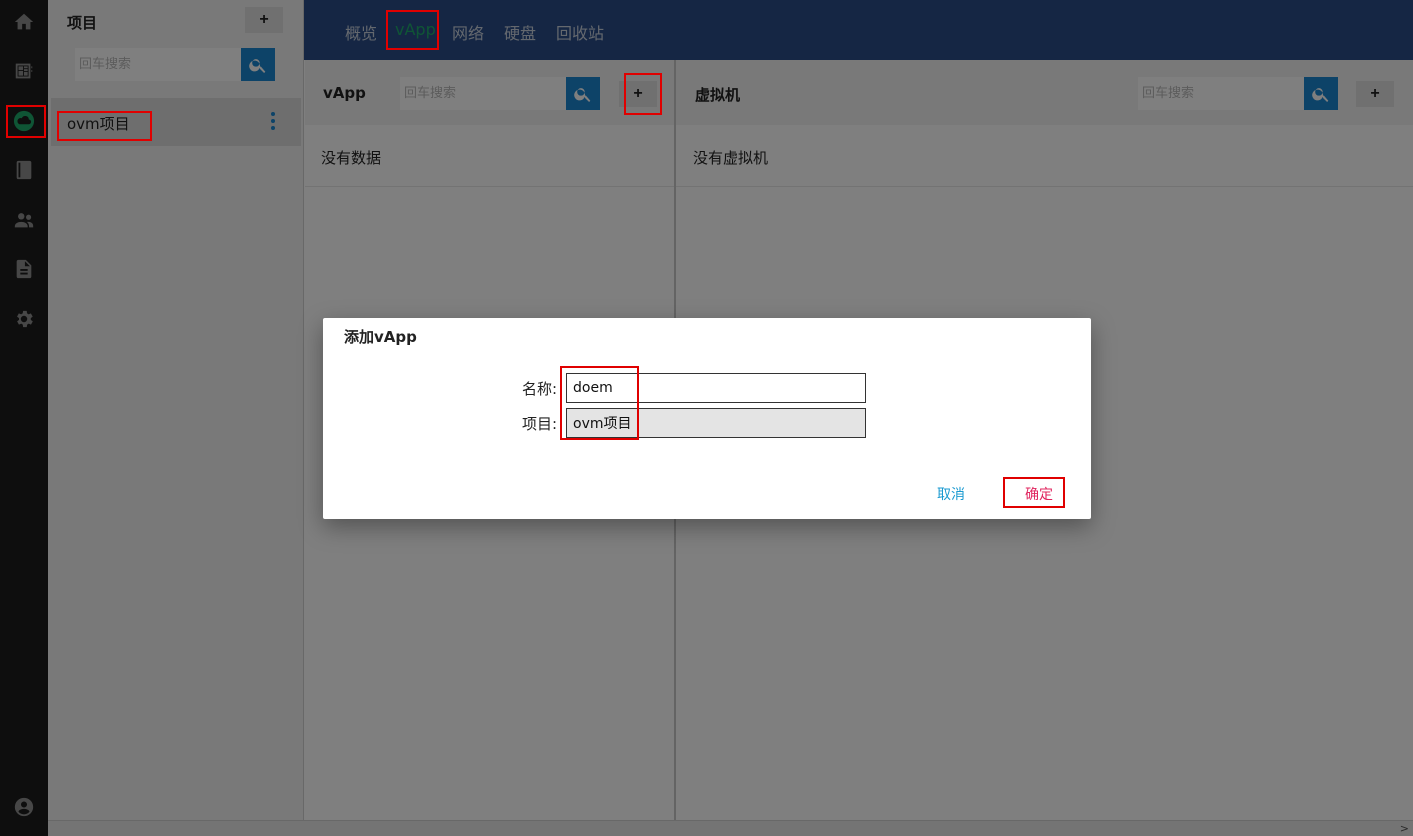  Describe the element at coordinates (1039, 494) in the screenshot. I see `confirm-button: 确定` at that location.